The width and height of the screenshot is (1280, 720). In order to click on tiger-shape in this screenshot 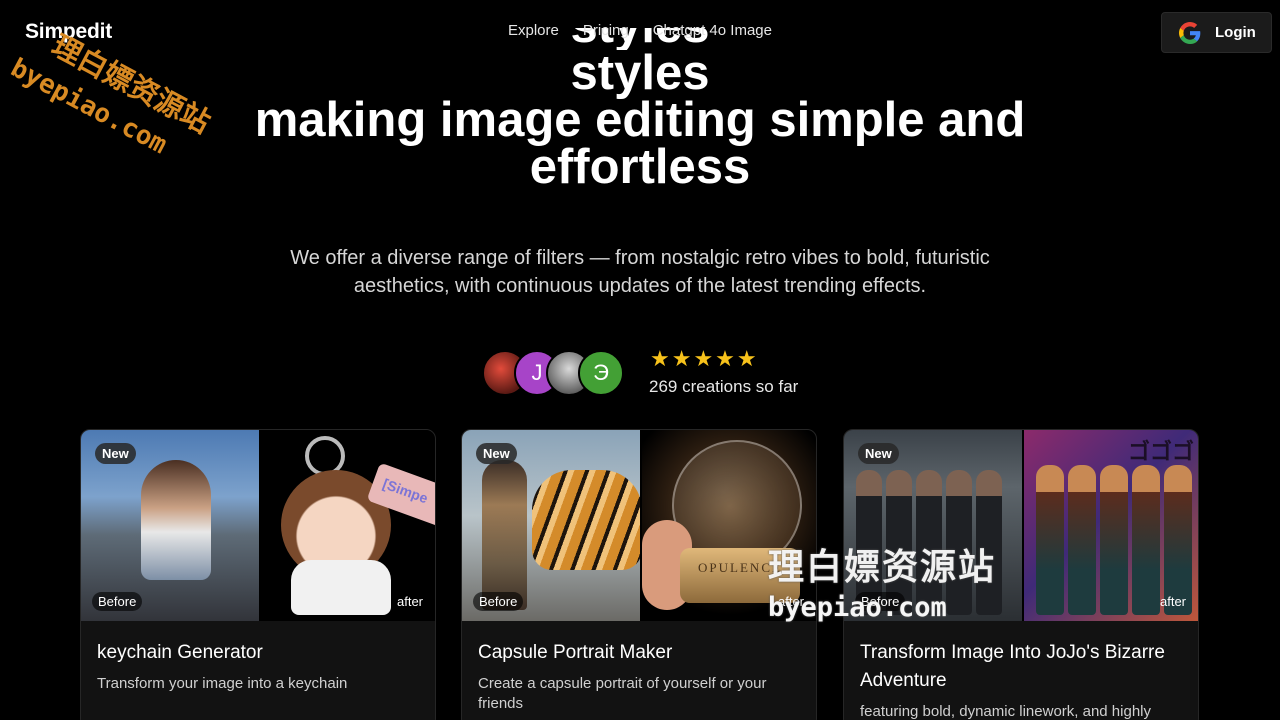, I will do `click(587, 520)`.